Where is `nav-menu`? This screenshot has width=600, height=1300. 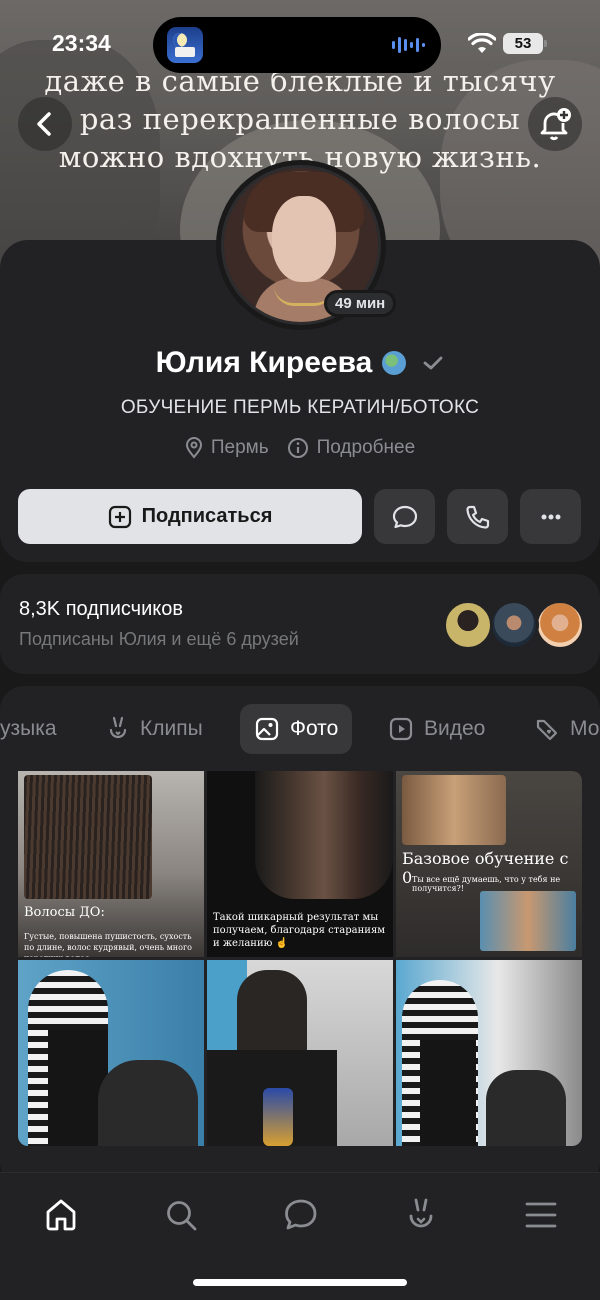
nav-menu is located at coordinates (541, 1215).